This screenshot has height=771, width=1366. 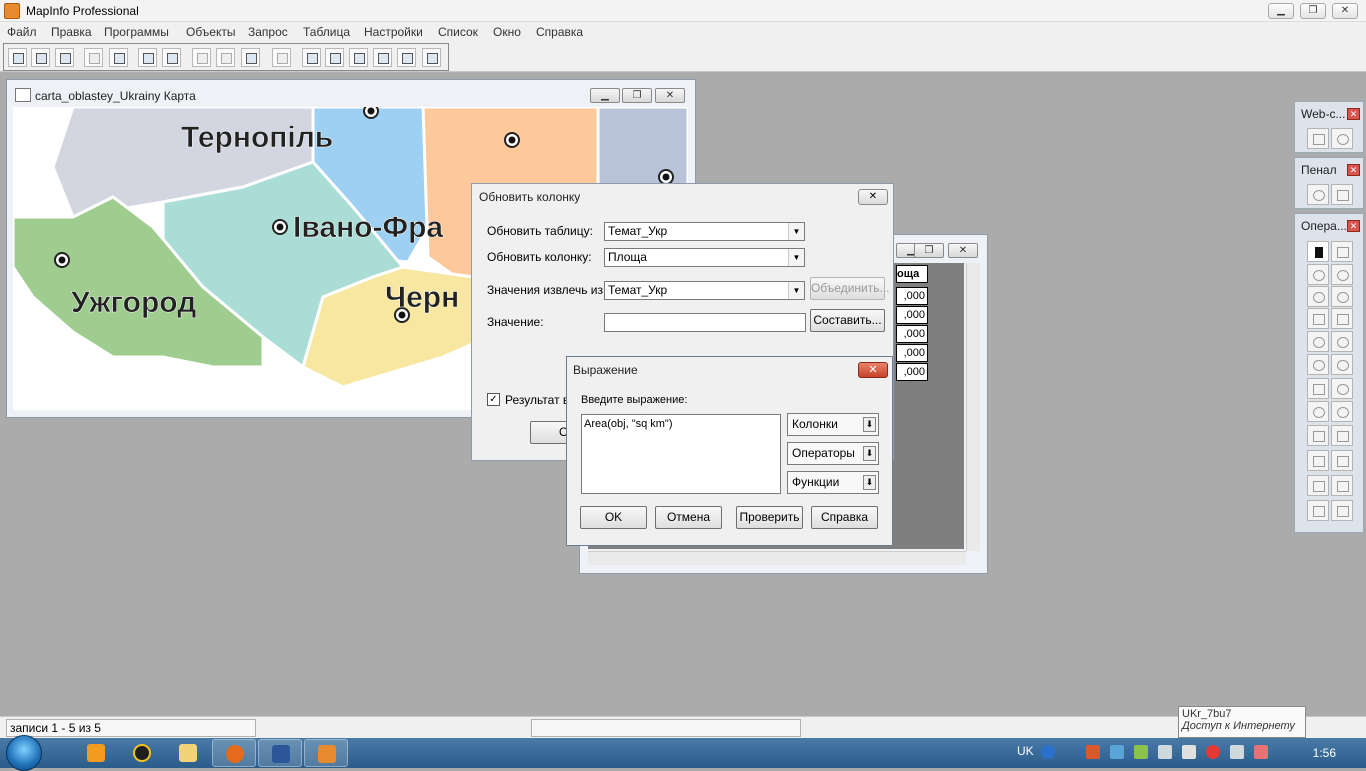 What do you see at coordinates (1342, 510) in the screenshot?
I see `set-target-icon` at bounding box center [1342, 510].